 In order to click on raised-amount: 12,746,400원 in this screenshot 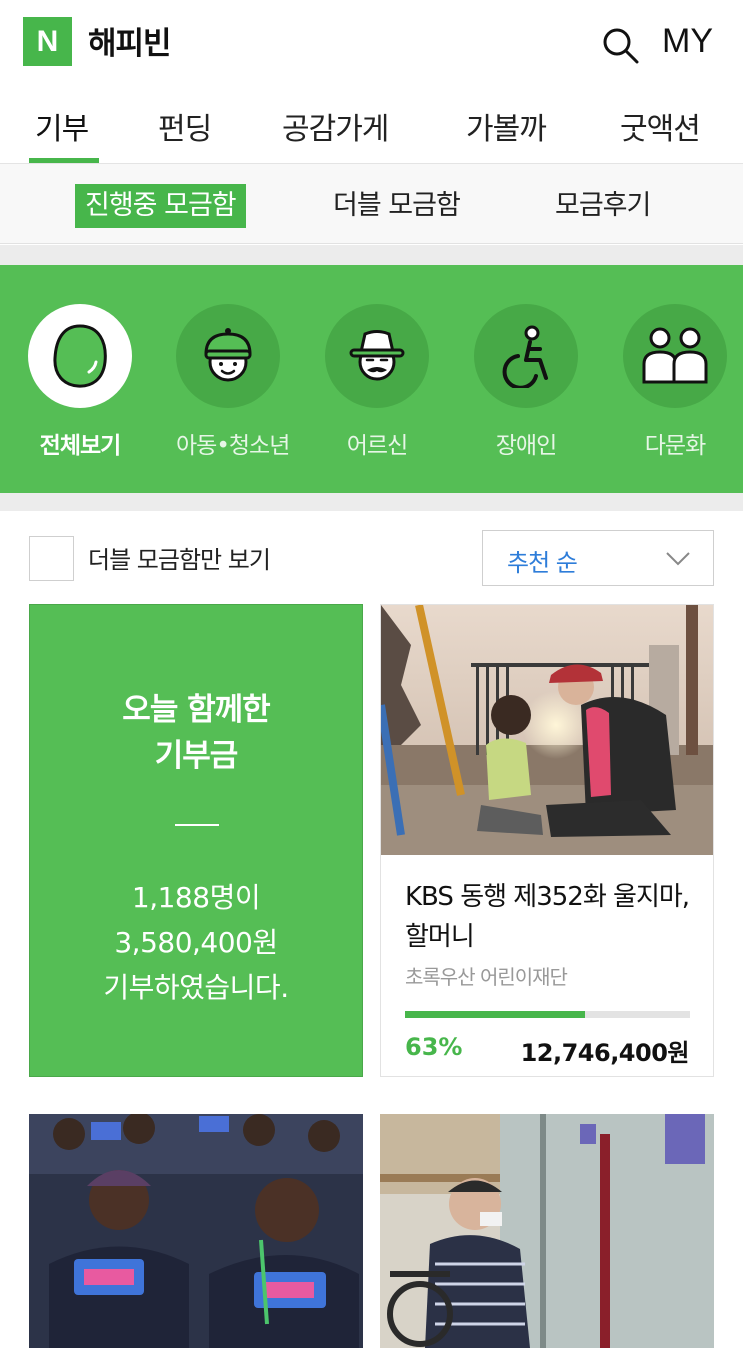, I will do `click(605, 1053)`.